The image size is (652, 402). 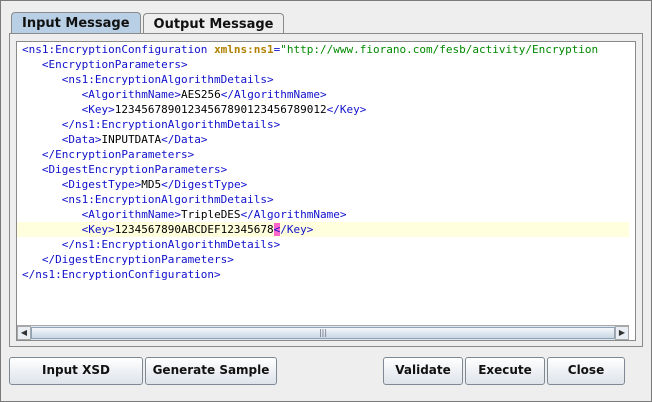 What do you see at coordinates (105, 64) in the screenshot?
I see `code-token: <EncryptionParameters>` at bounding box center [105, 64].